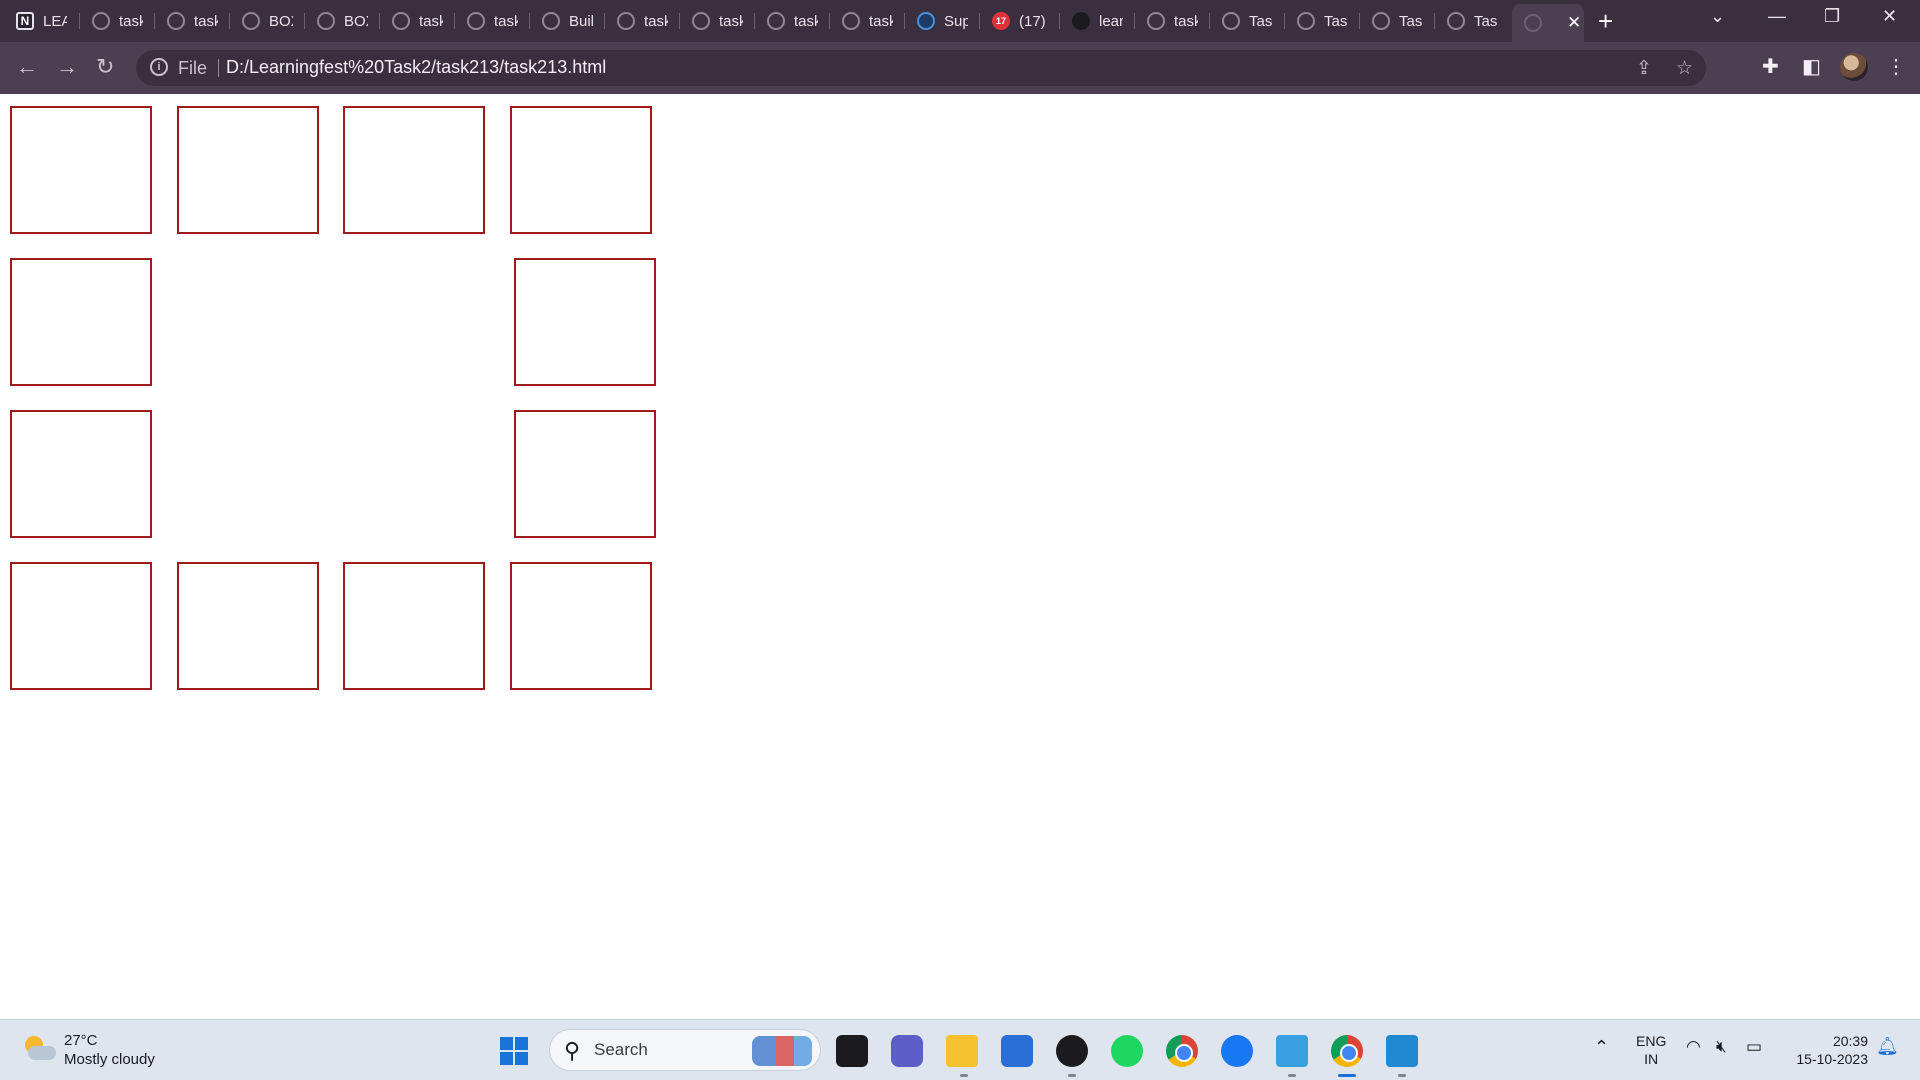  Describe the element at coordinates (1322, 21) in the screenshot. I see `tab-18: Task` at that location.